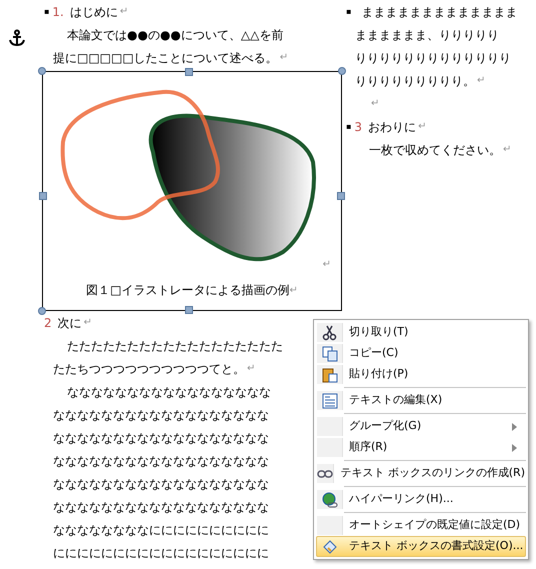 Image resolution: width=536 pixels, height=569 pixels. What do you see at coordinates (149, 369) in the screenshot?
I see `body-text: たたちつつつつつつつつつつてと。` at bounding box center [149, 369].